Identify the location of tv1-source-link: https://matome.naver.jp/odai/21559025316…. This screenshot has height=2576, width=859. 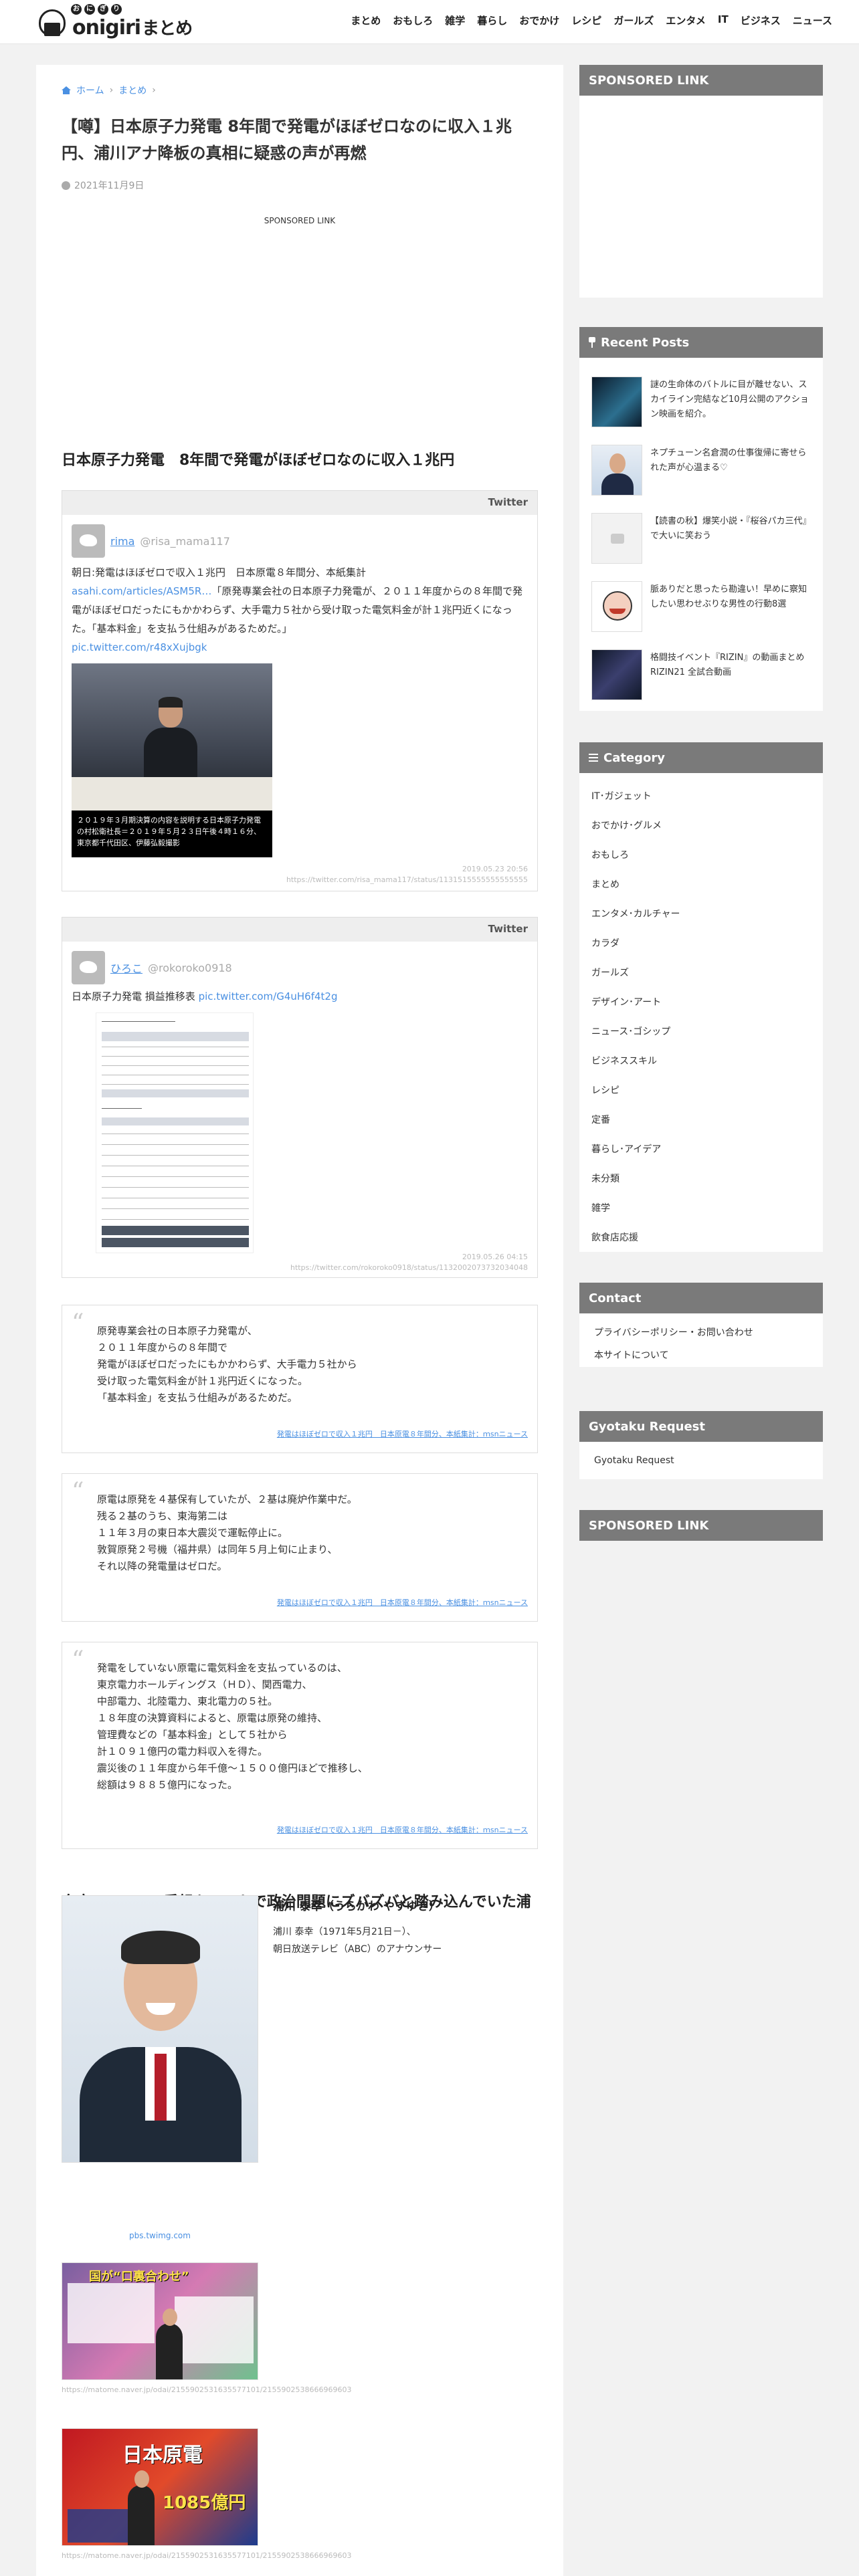
(207, 2390).